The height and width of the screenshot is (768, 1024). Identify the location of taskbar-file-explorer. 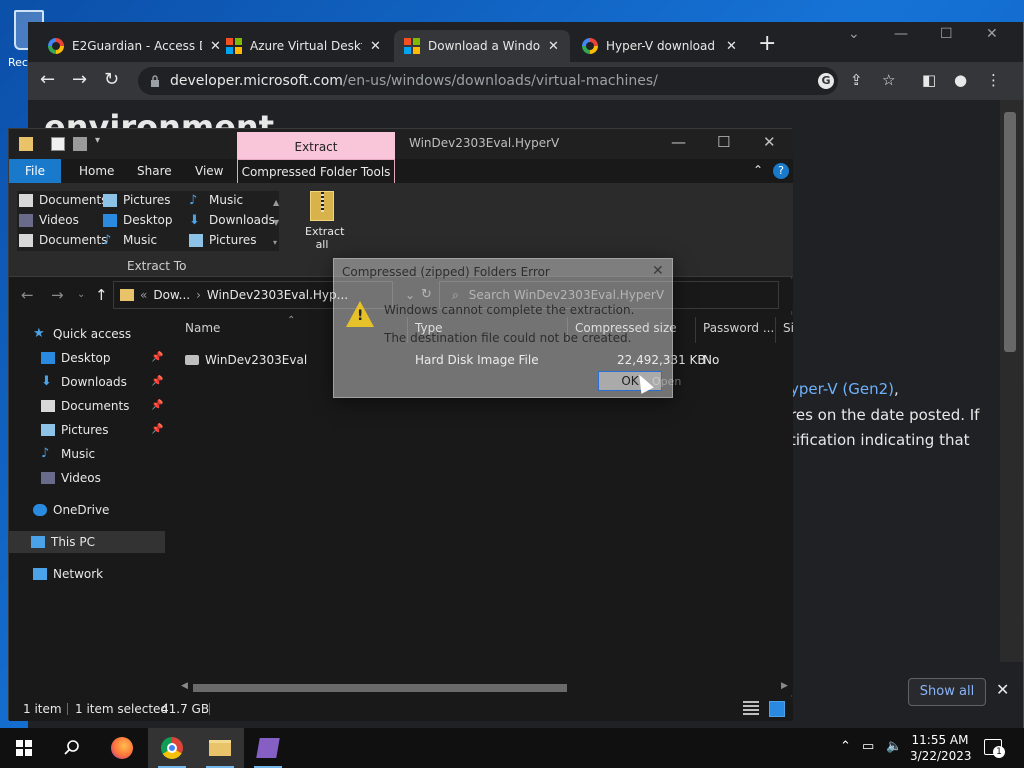
(220, 748).